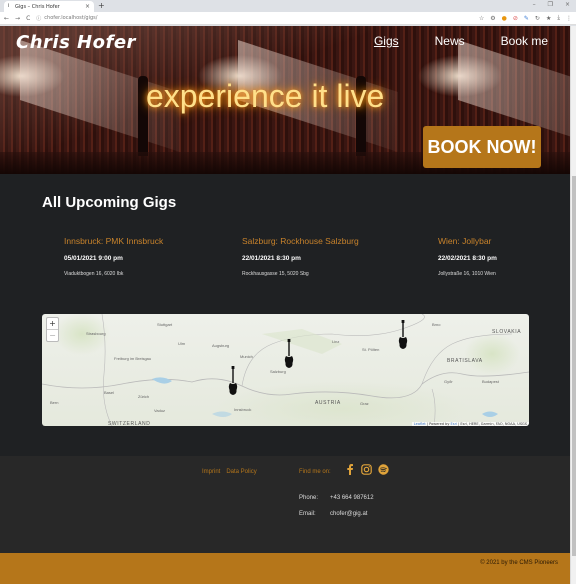  I want to click on zoom-in-button: +, so click(52, 323).